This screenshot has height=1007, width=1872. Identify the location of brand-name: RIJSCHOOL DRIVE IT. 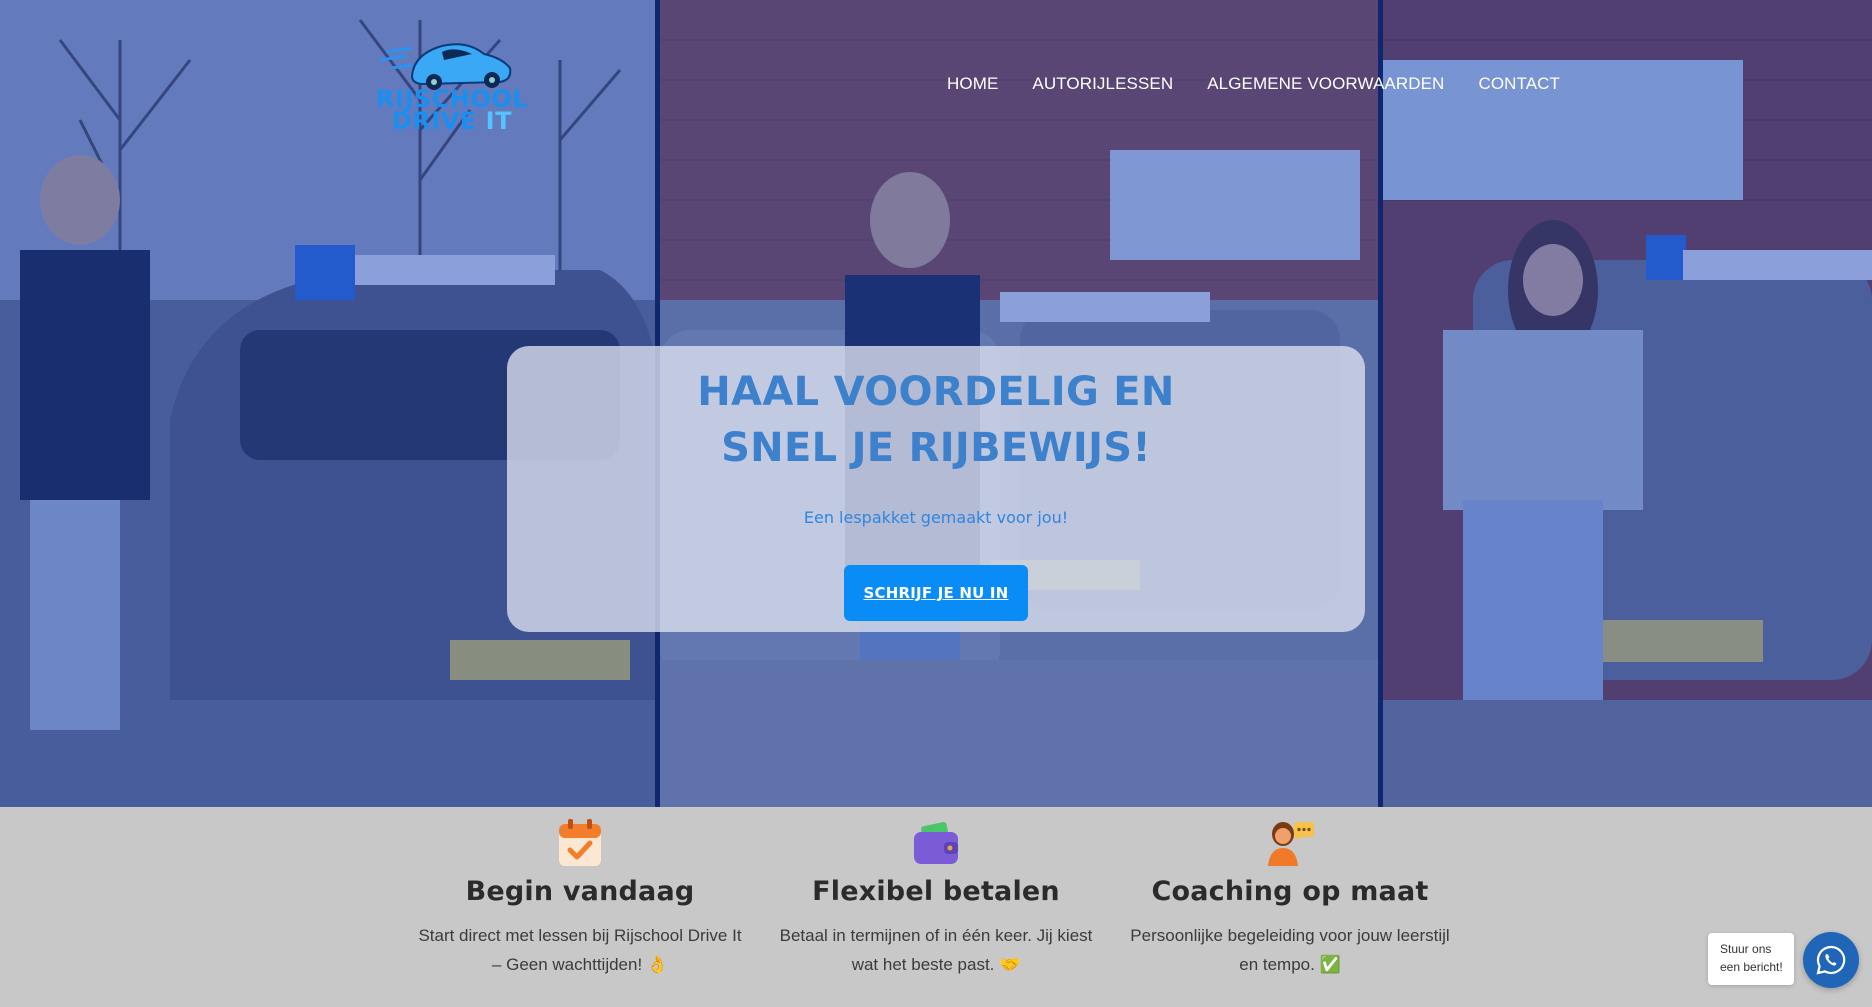
(452, 111).